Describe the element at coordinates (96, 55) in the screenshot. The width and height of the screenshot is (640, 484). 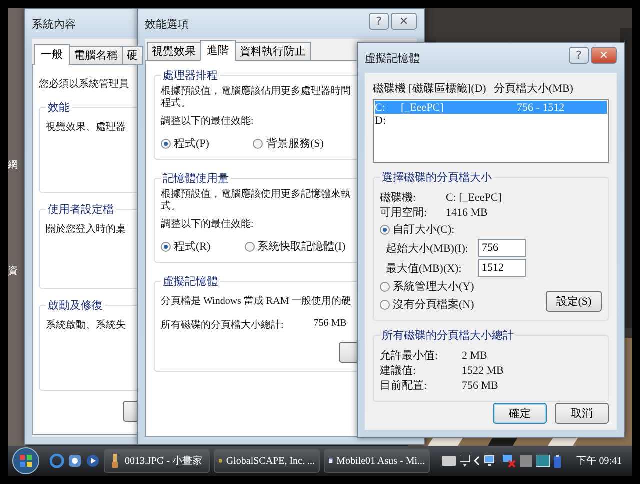
I see `tab: 電腦名稱` at that location.